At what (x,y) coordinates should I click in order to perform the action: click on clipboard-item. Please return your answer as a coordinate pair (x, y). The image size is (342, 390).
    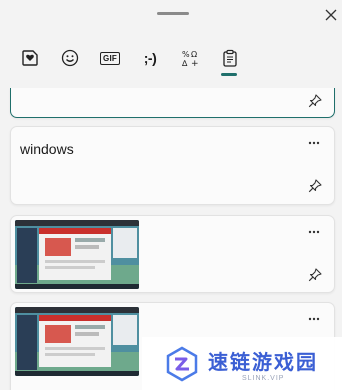
    Looking at the image, I should click on (172, 103).